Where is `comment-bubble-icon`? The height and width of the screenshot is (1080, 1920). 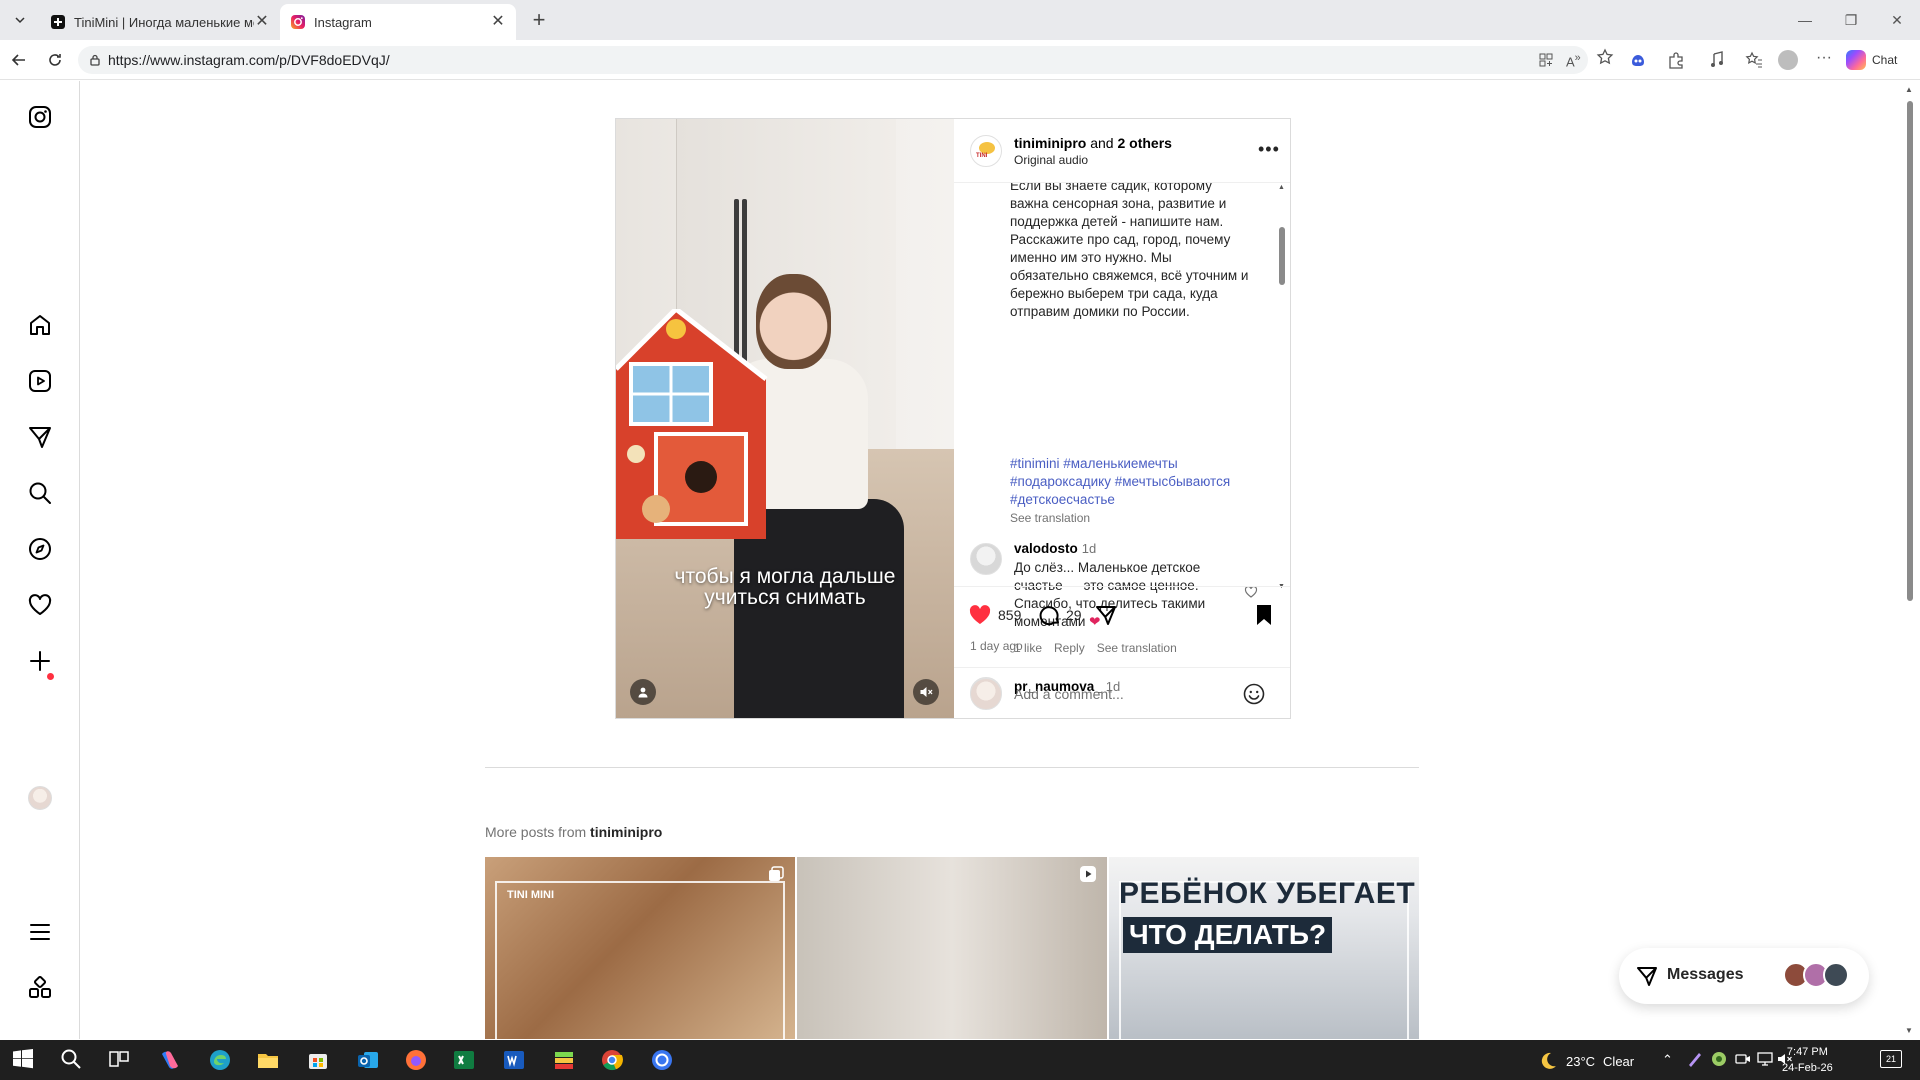
comment-bubble-icon is located at coordinates (1050, 615).